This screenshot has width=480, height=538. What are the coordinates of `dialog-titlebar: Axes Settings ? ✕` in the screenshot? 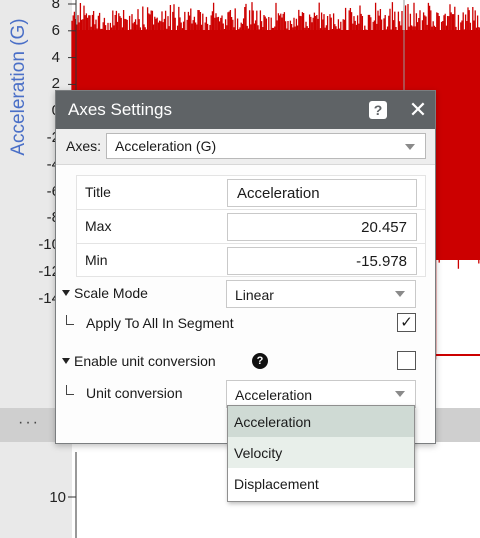 It's located at (245, 110).